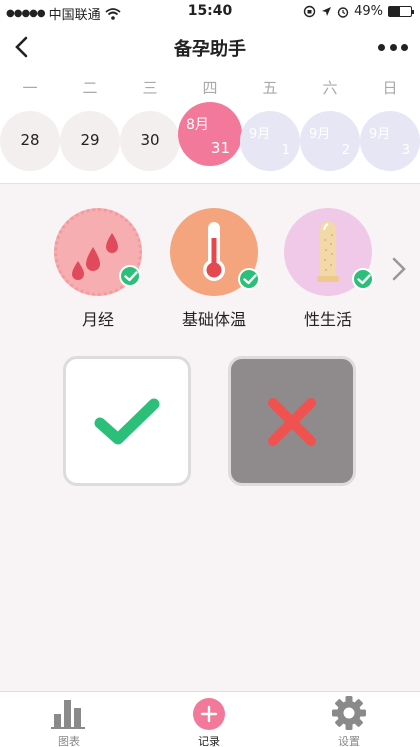  What do you see at coordinates (215, 252) in the screenshot?
I see `temperature-circle` at bounding box center [215, 252].